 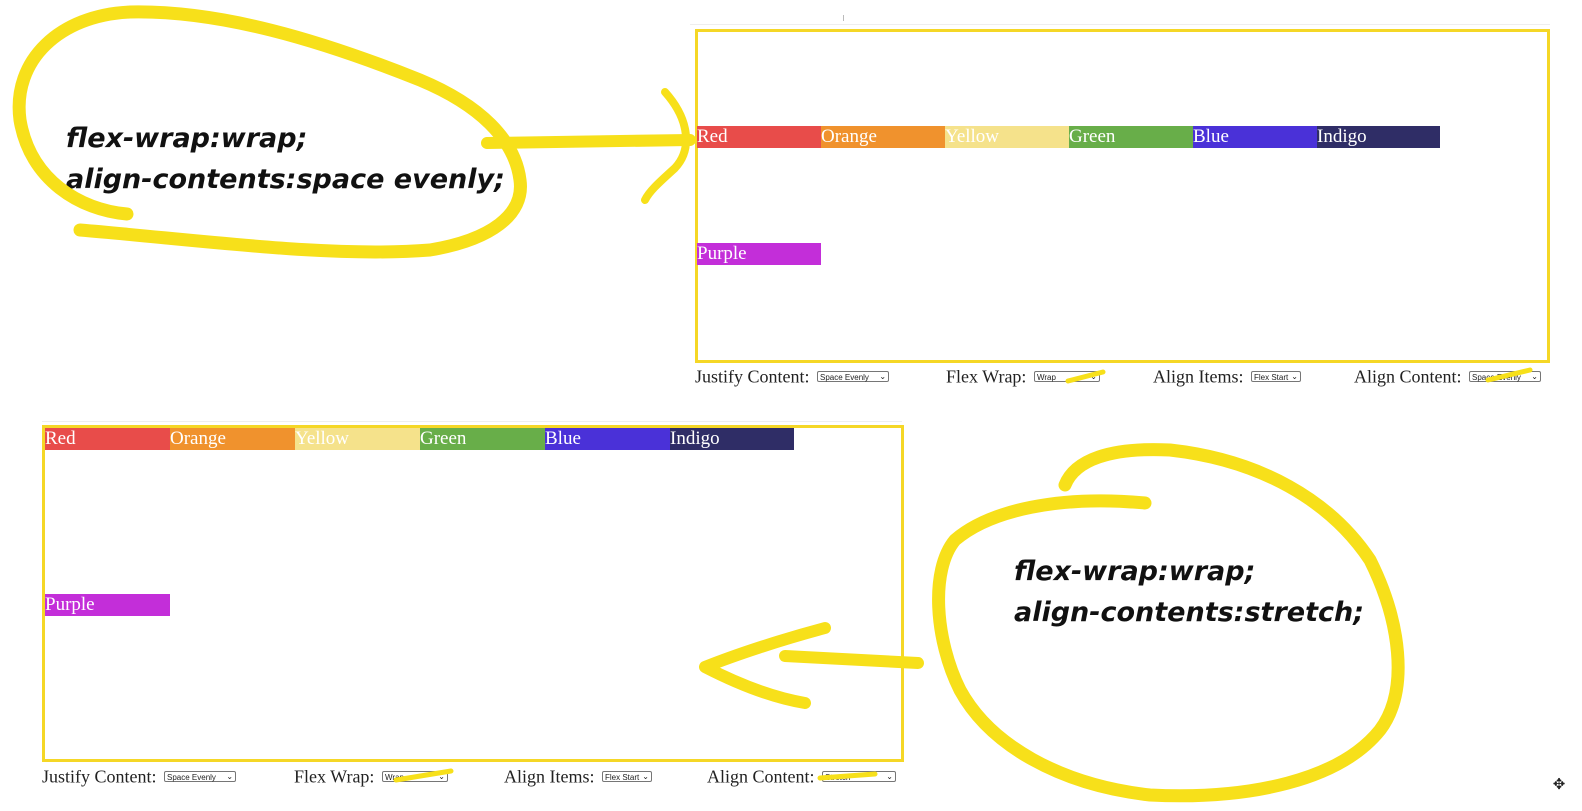 I want to click on bottom-wrap-select: Wrap ⌄, so click(x=414, y=777).